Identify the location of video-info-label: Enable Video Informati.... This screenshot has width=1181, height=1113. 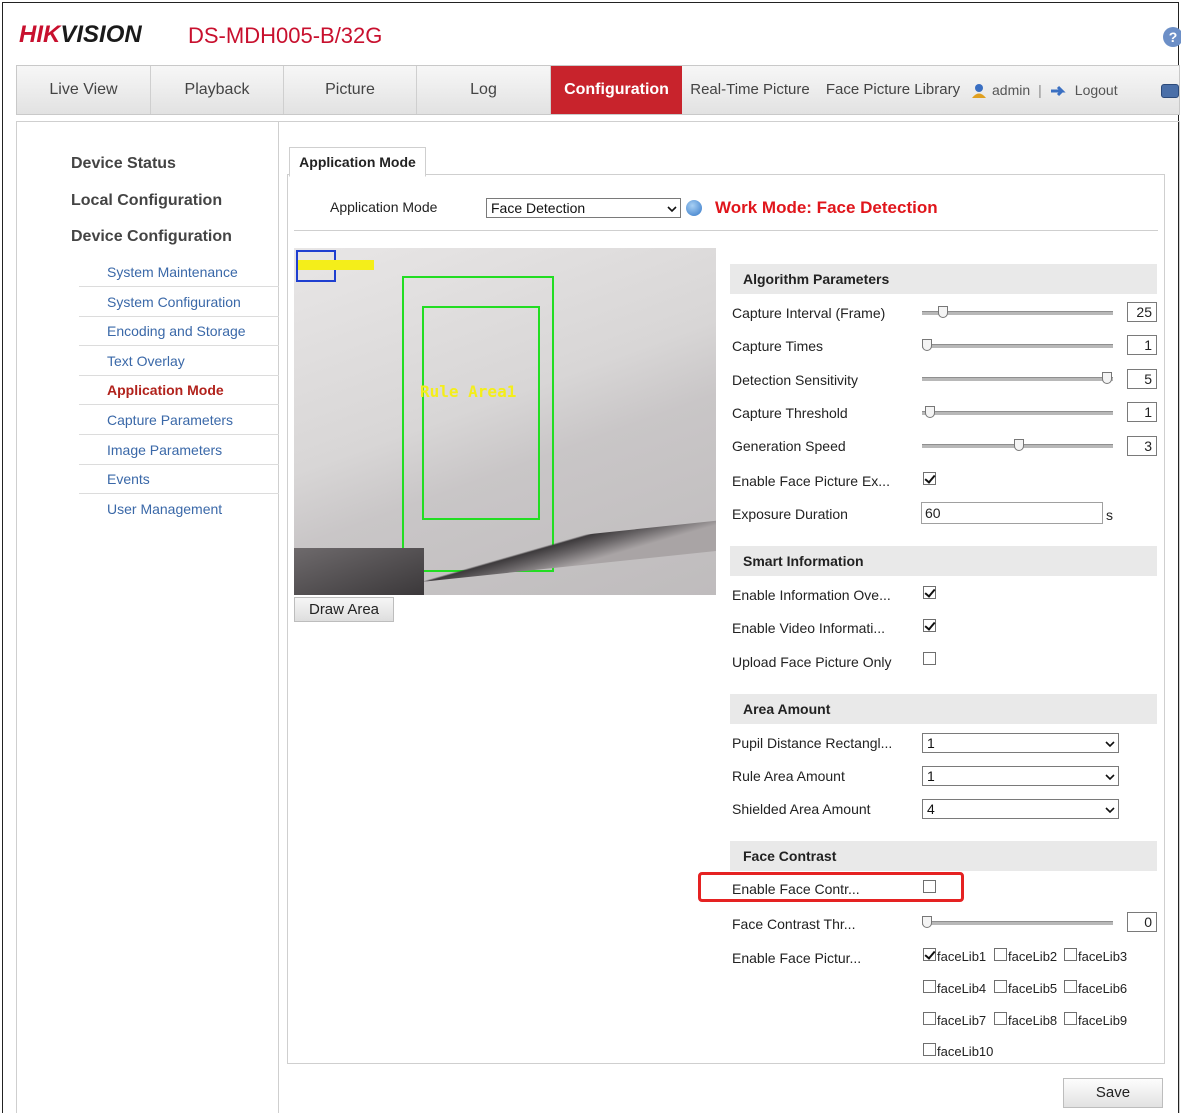
(809, 628).